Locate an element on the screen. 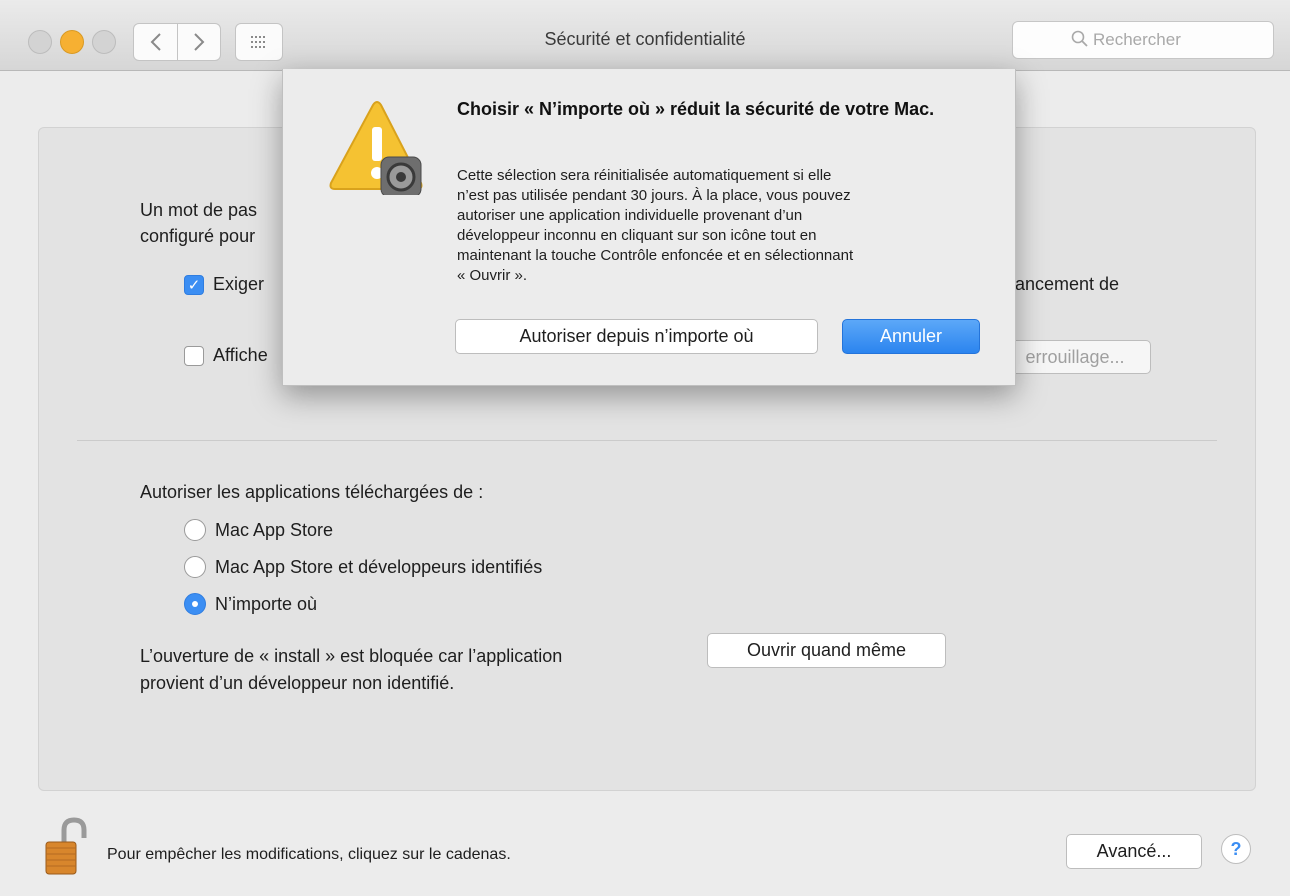 The height and width of the screenshot is (896, 1290). password-text-line2: configuré pour is located at coordinates (198, 236).